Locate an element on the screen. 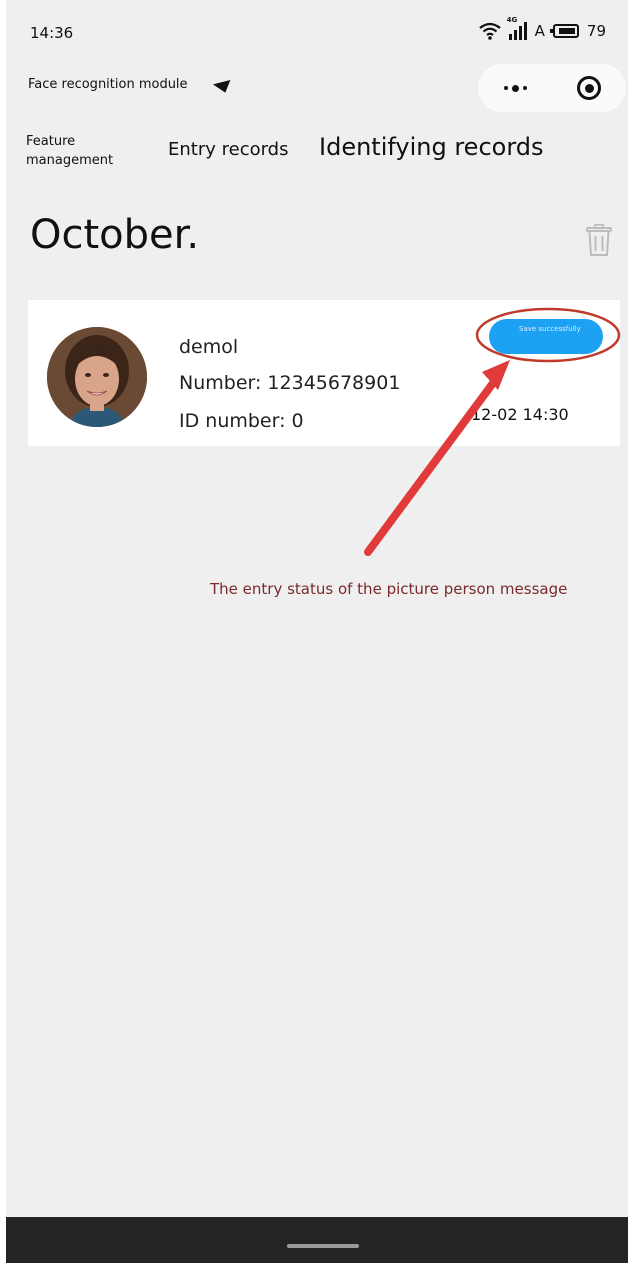 The image size is (632, 1263). wifi-icon is located at coordinates (489, 31).